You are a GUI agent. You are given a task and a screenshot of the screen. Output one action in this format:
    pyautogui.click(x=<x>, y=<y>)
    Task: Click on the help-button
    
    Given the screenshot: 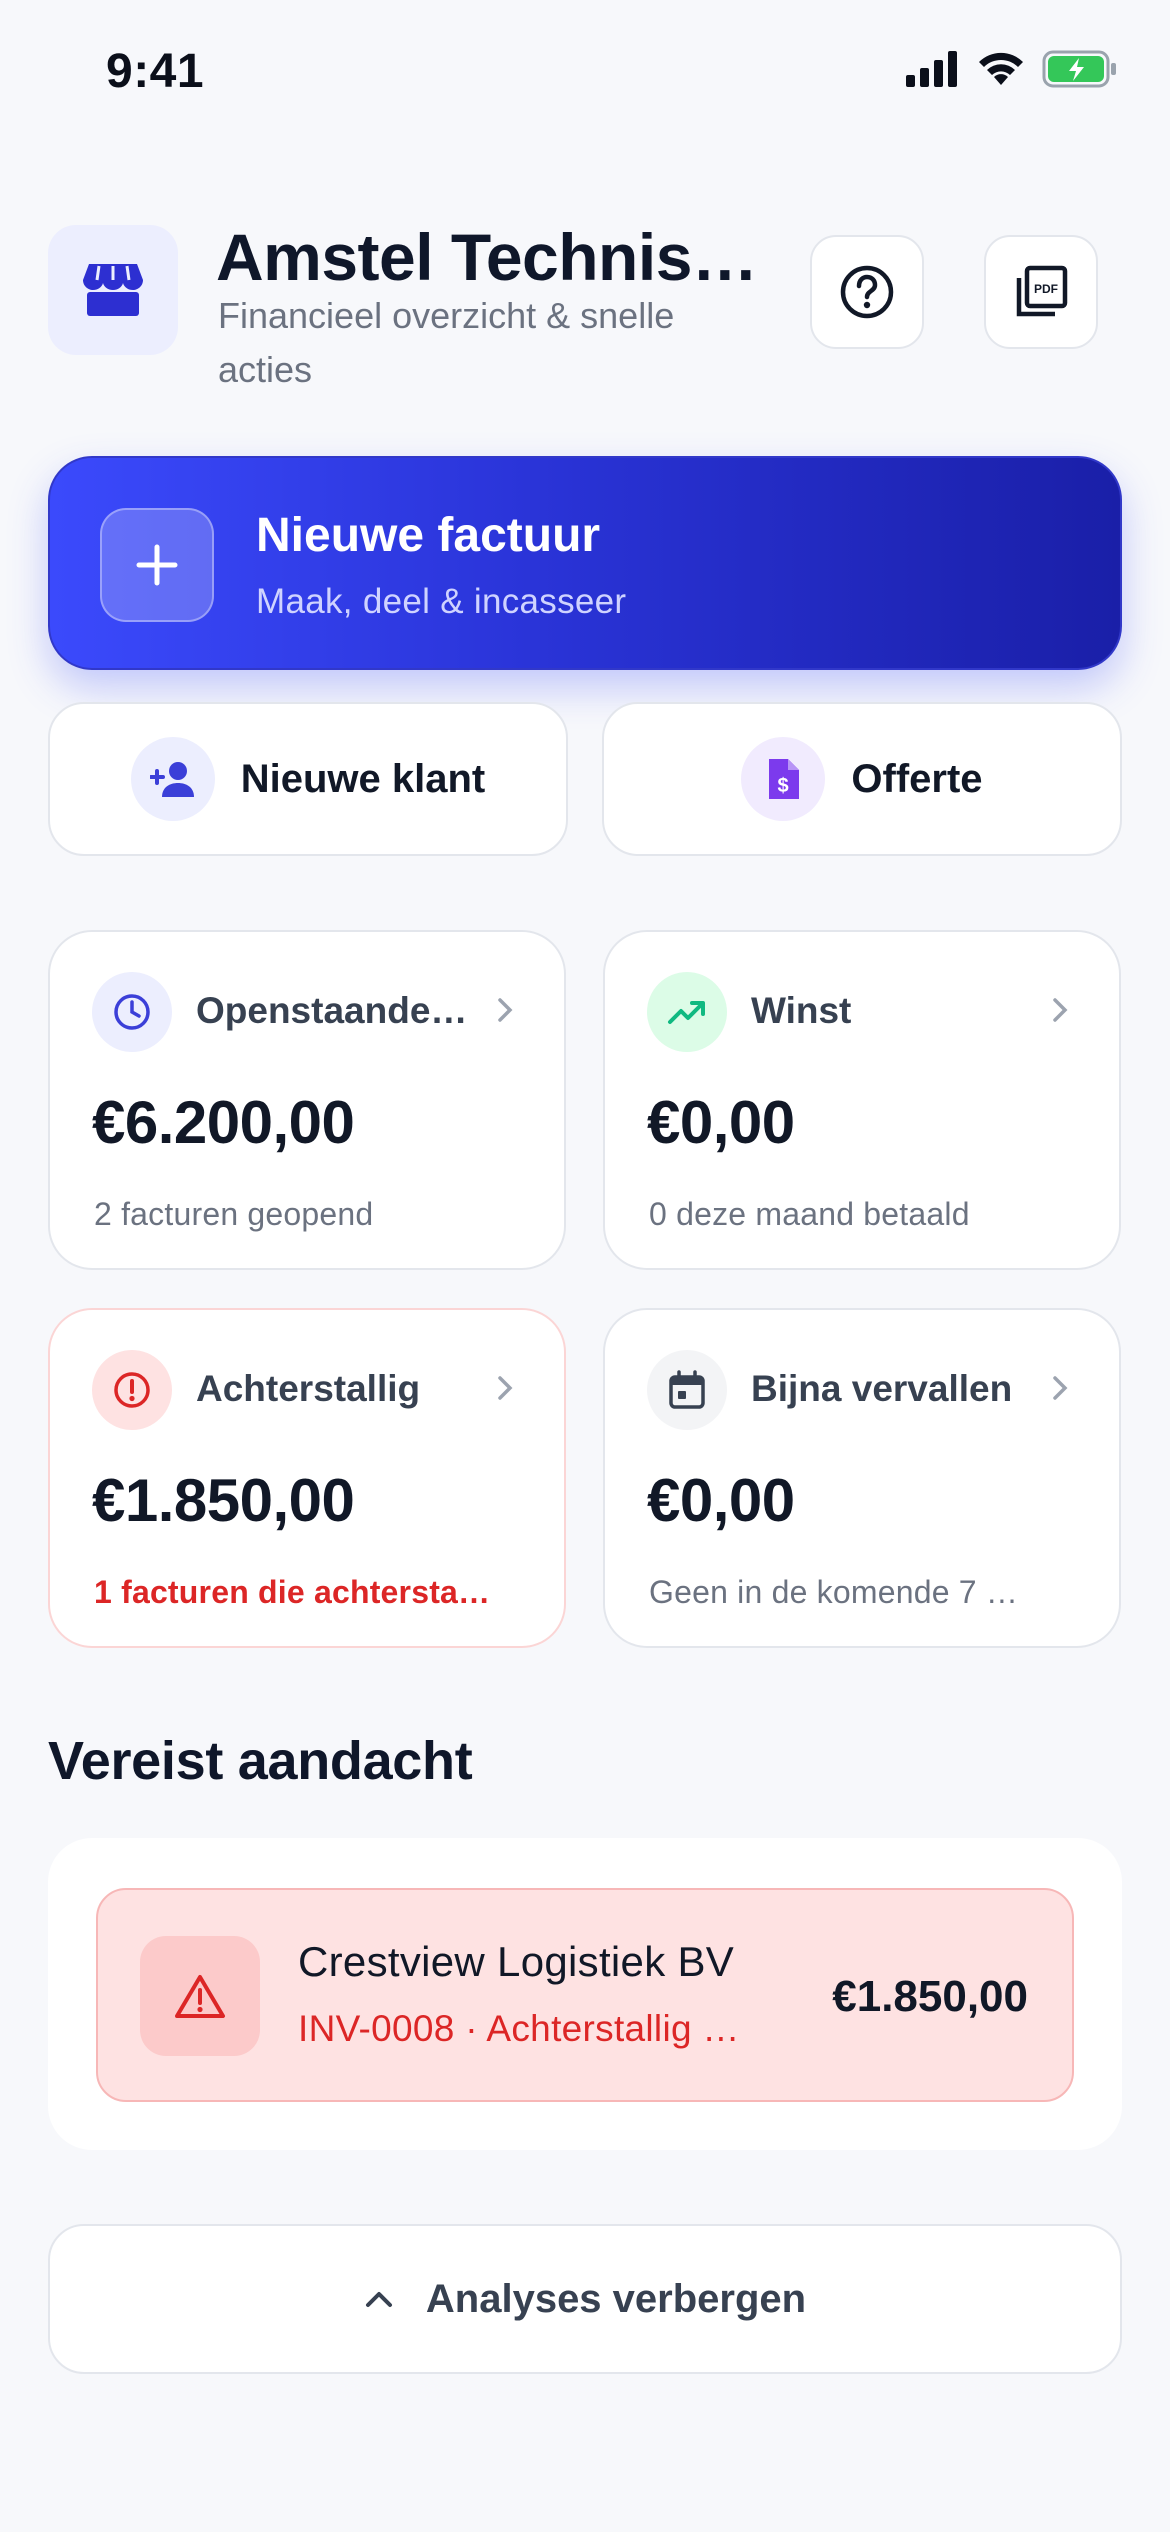 What is the action you would take?
    pyautogui.click(x=867, y=292)
    